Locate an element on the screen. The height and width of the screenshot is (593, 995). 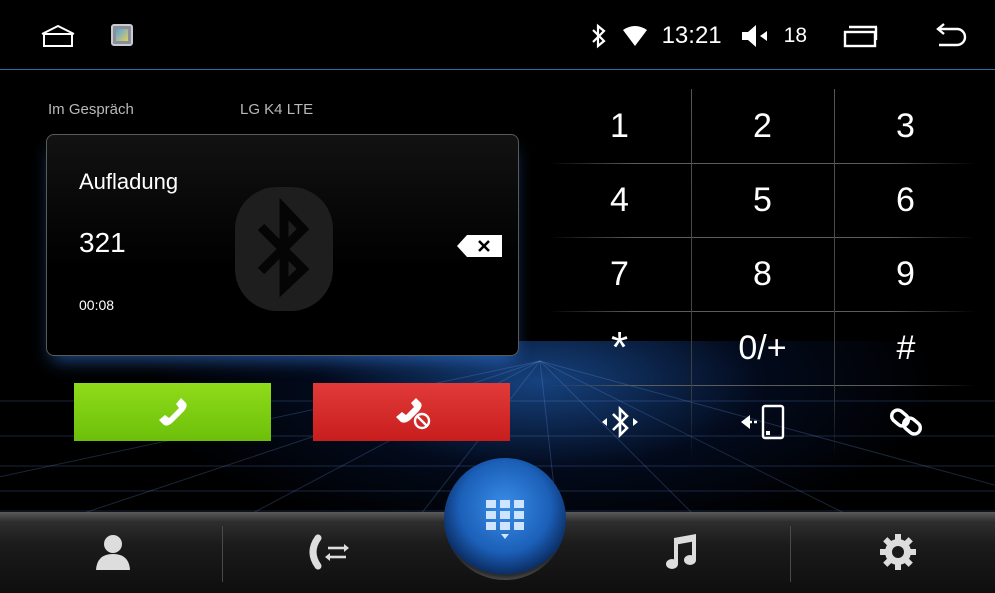
settings-icon is located at coordinates (898, 552).